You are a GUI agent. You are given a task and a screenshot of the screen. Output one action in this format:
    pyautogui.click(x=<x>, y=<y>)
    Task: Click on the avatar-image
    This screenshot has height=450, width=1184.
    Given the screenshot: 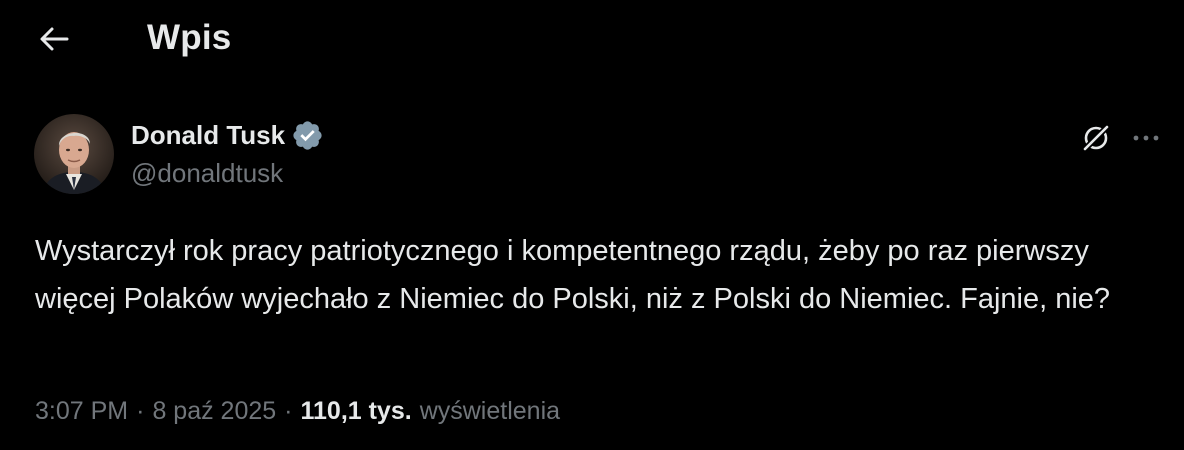 What is the action you would take?
    pyautogui.click(x=74, y=154)
    